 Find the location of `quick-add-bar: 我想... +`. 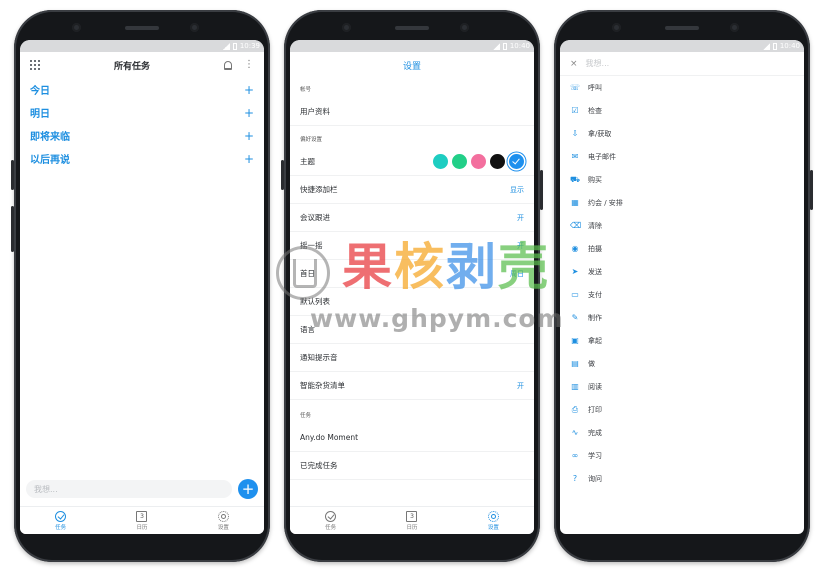

quick-add-bar: 我想... + is located at coordinates (142, 489).